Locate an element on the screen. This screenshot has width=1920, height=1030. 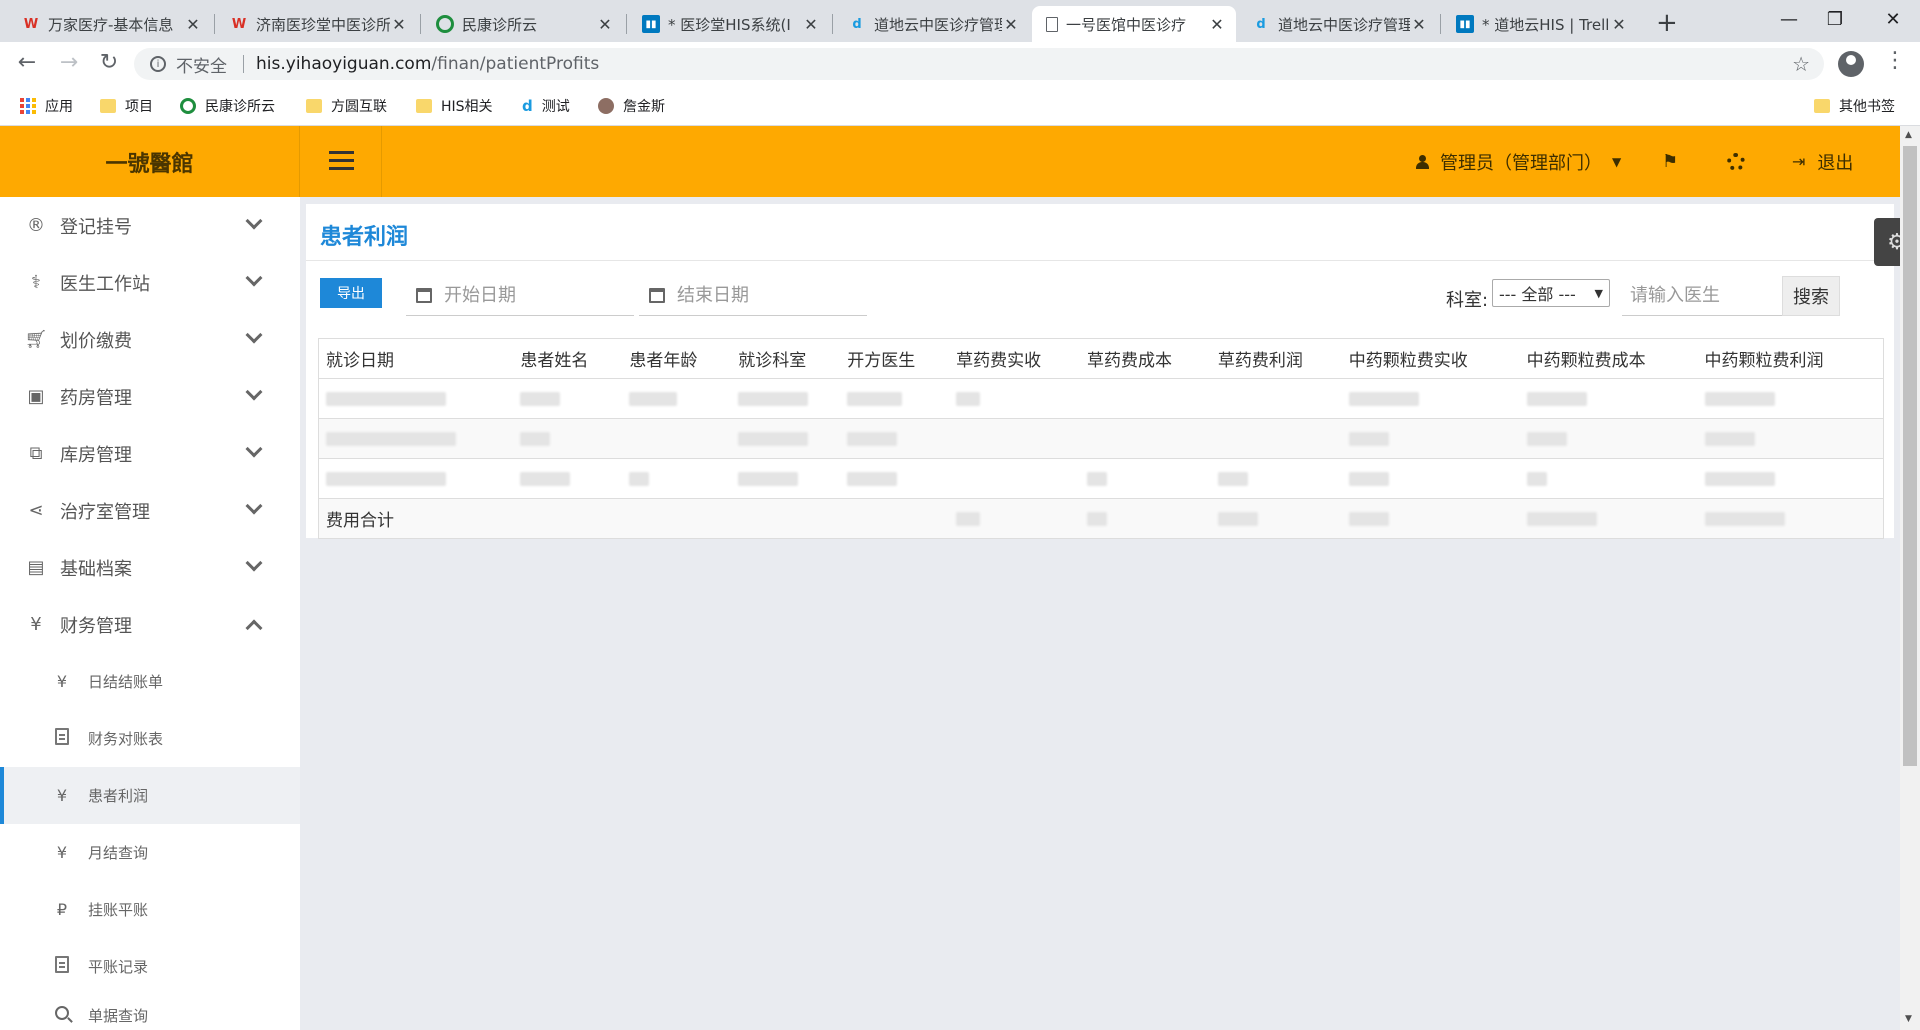
bookmark-folder: 方圆互联 is located at coordinates (346, 106).